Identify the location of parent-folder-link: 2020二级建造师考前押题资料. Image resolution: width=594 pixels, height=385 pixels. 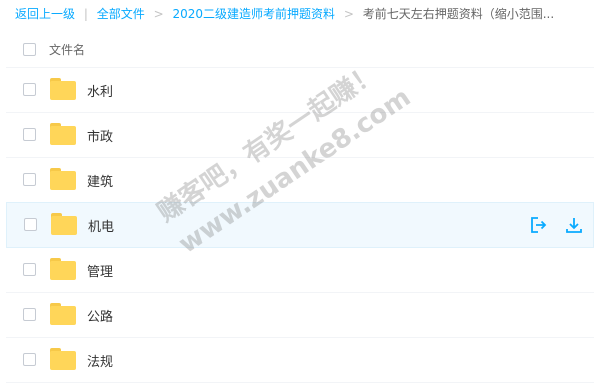
(253, 14).